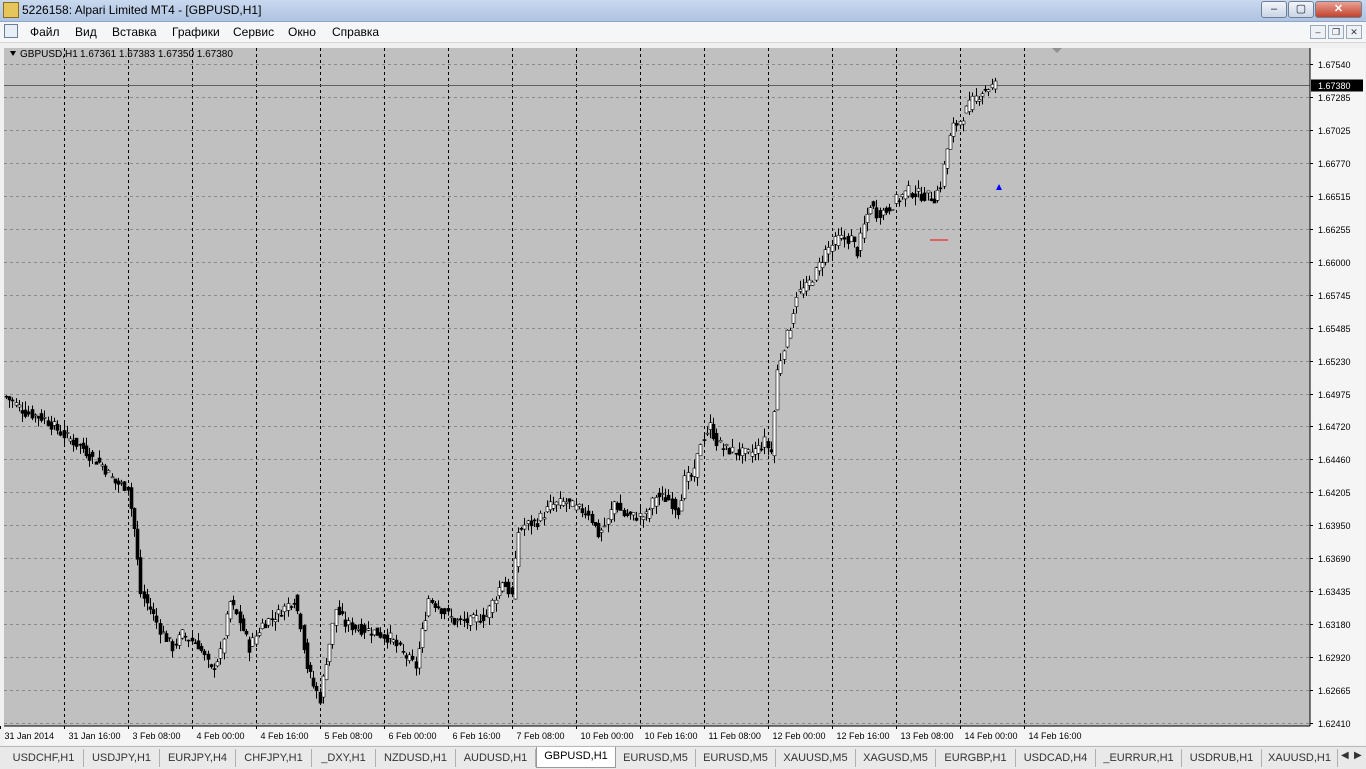  I want to click on tab-nzdusd-h1: NZDUSD,H1, so click(416, 758).